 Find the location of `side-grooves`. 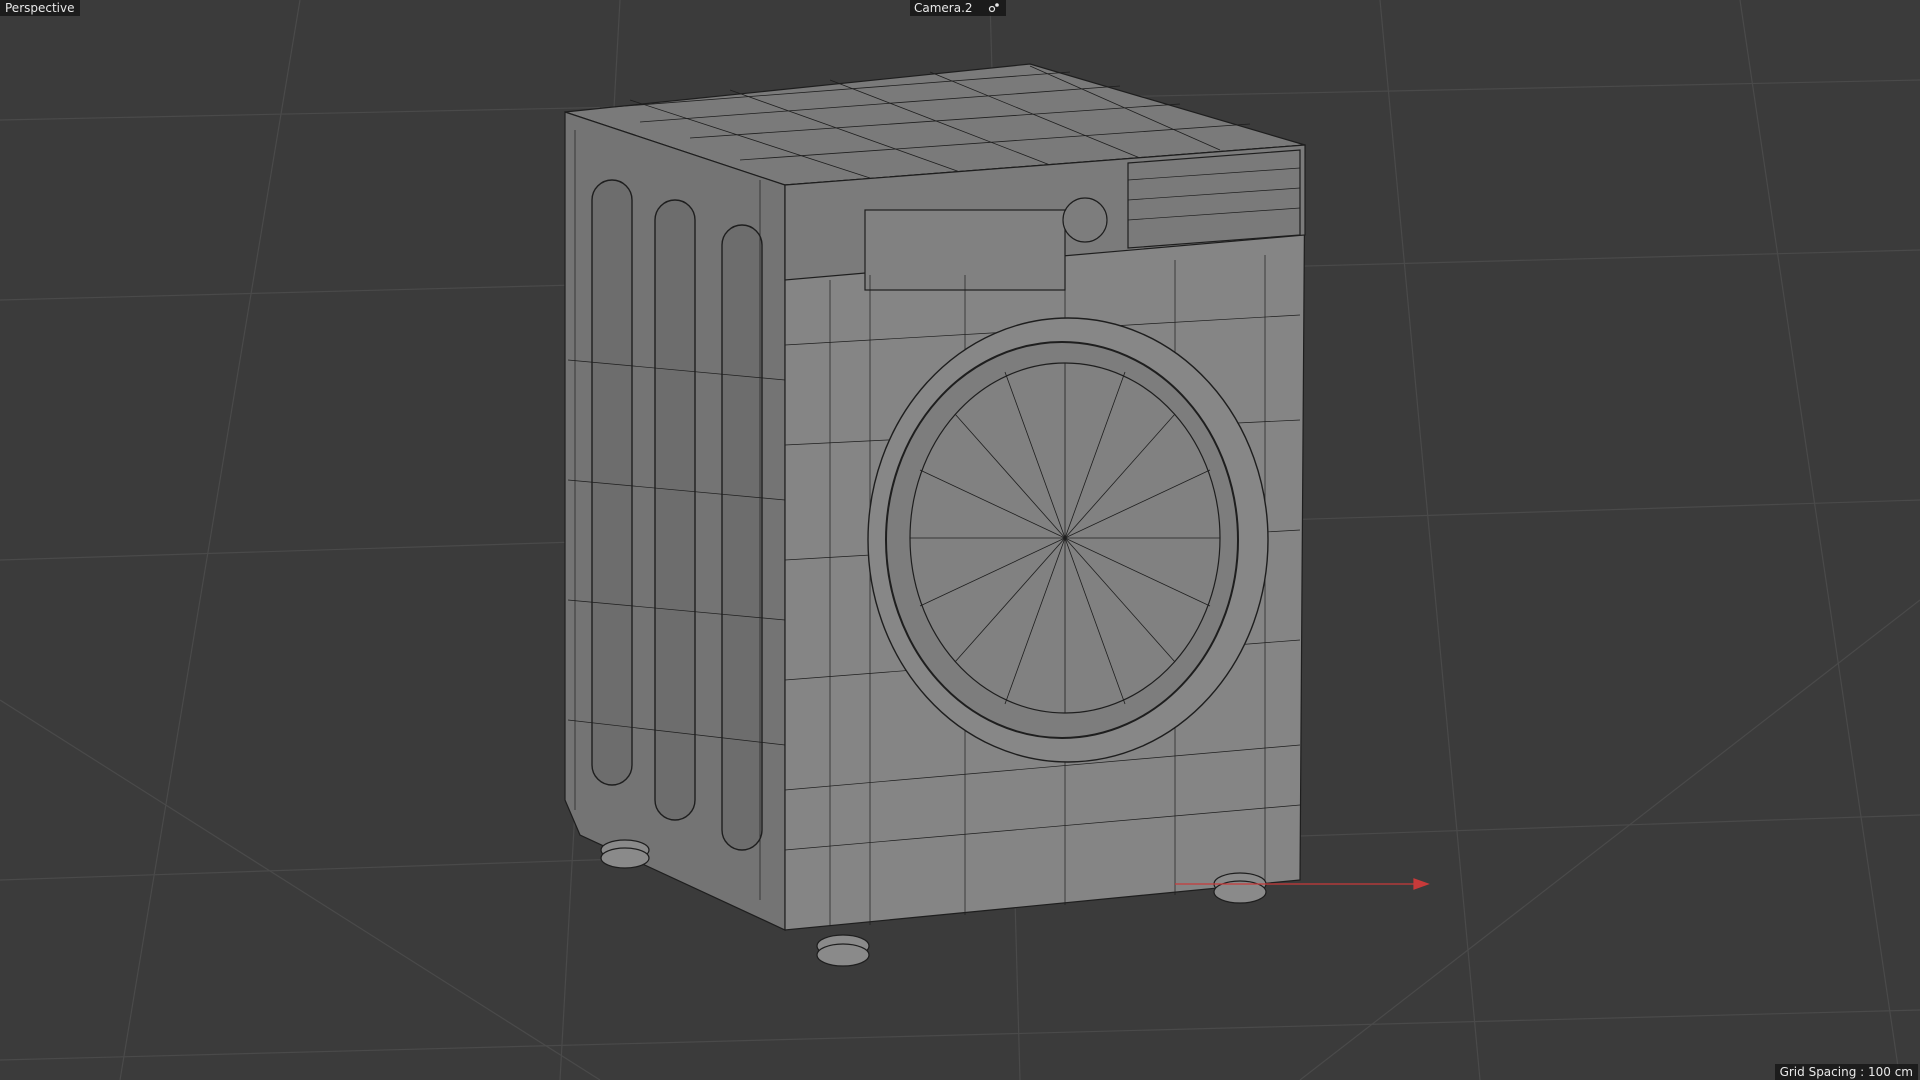

side-grooves is located at coordinates (677, 515).